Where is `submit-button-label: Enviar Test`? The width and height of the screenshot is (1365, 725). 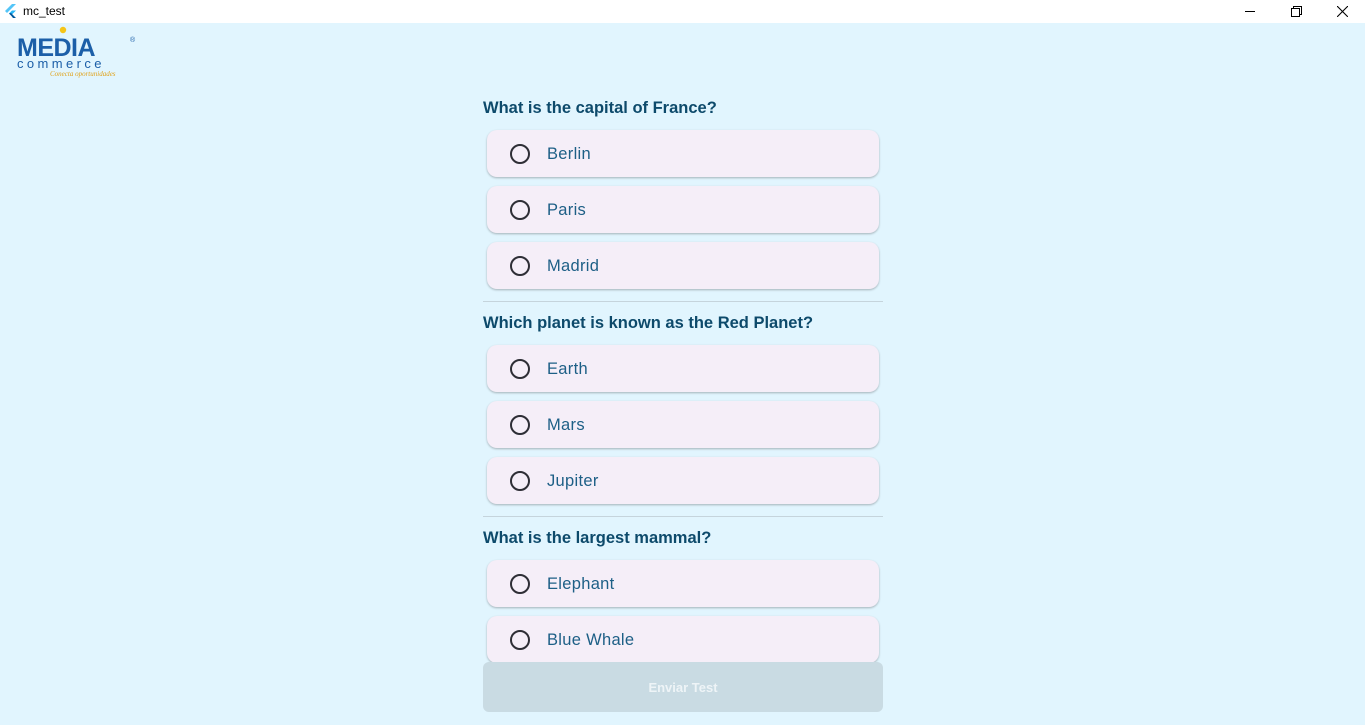
submit-button-label: Enviar Test is located at coordinates (683, 687).